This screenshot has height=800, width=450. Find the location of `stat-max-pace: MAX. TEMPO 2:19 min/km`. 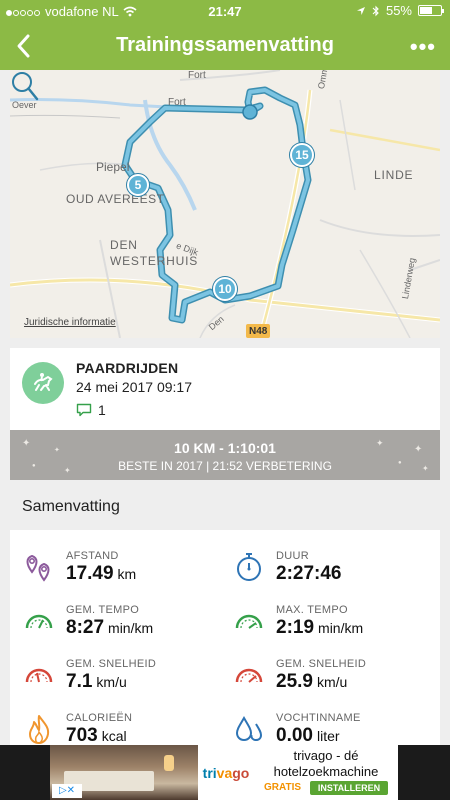

stat-max-pace: MAX. TEMPO 2:19 min/km is located at coordinates (332, 629).